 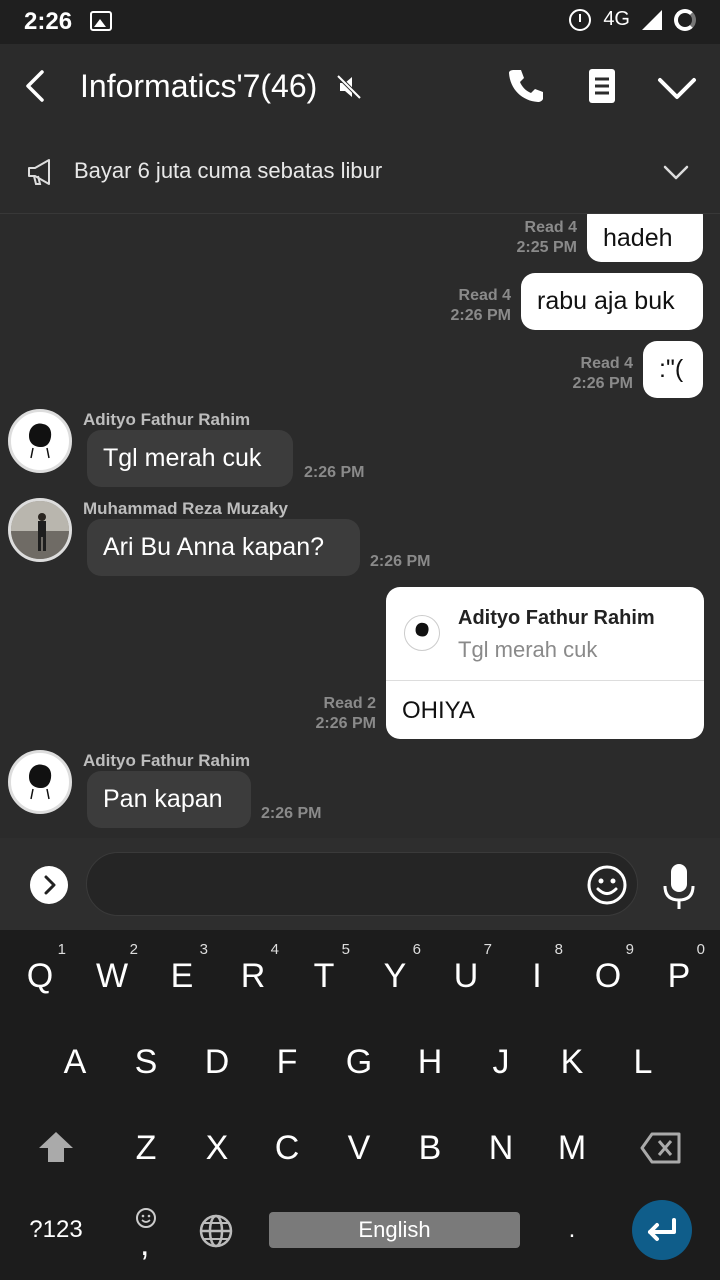 What do you see at coordinates (40, 976) in the screenshot?
I see `key-q: Q1` at bounding box center [40, 976].